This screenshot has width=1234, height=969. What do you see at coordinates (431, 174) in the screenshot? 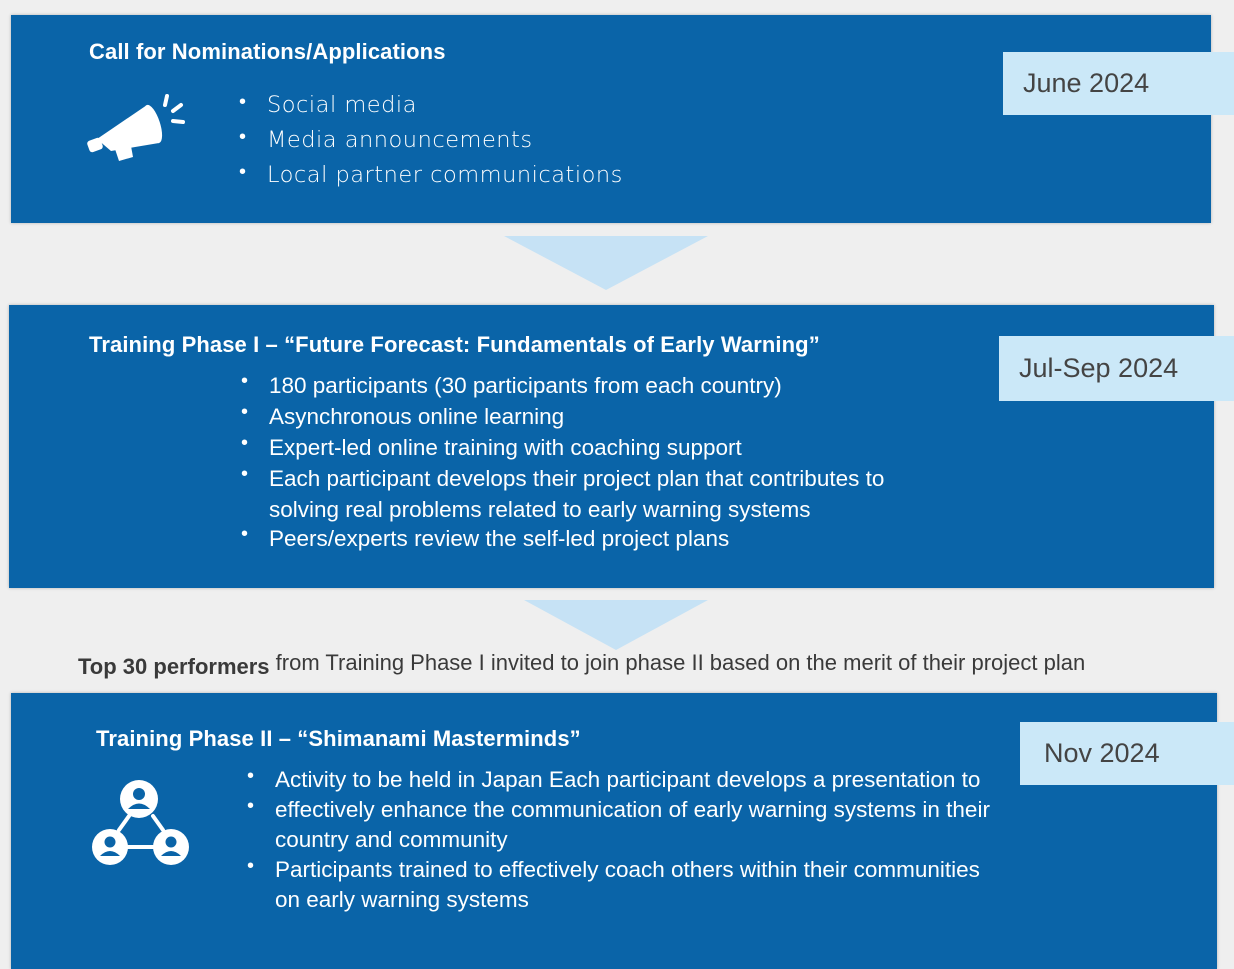
I see `bullet-item: Local partner communications` at bounding box center [431, 174].